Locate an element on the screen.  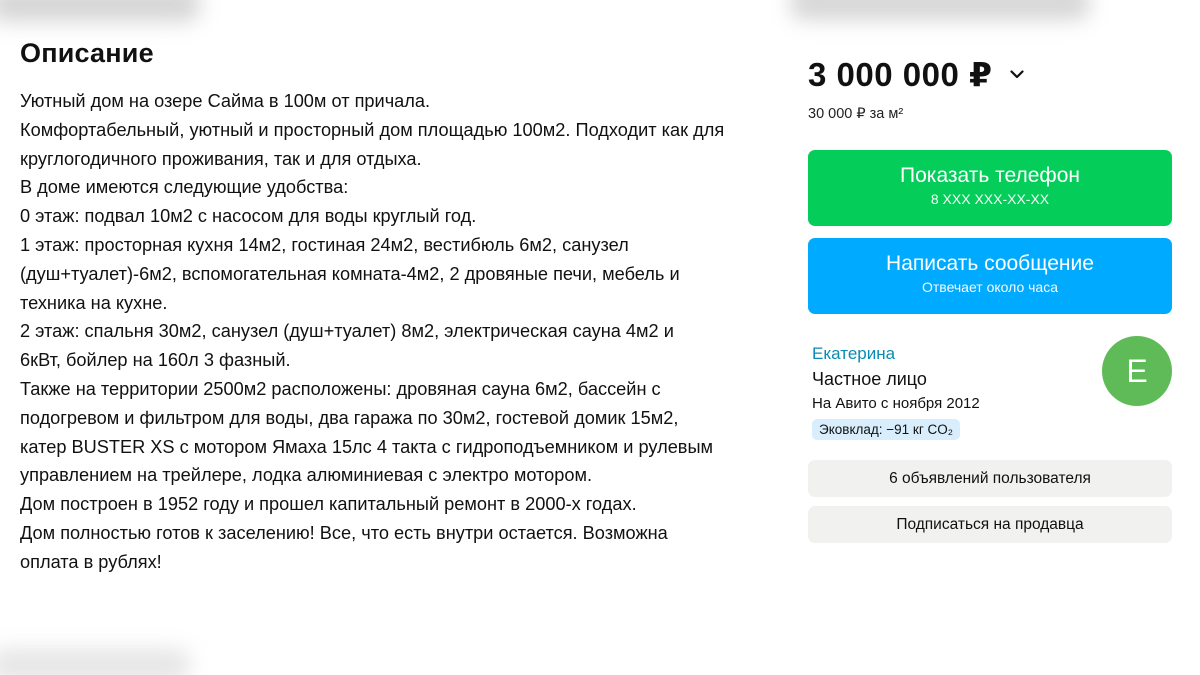
response-time-note: Отвечает около часа is located at coordinates (990, 287).